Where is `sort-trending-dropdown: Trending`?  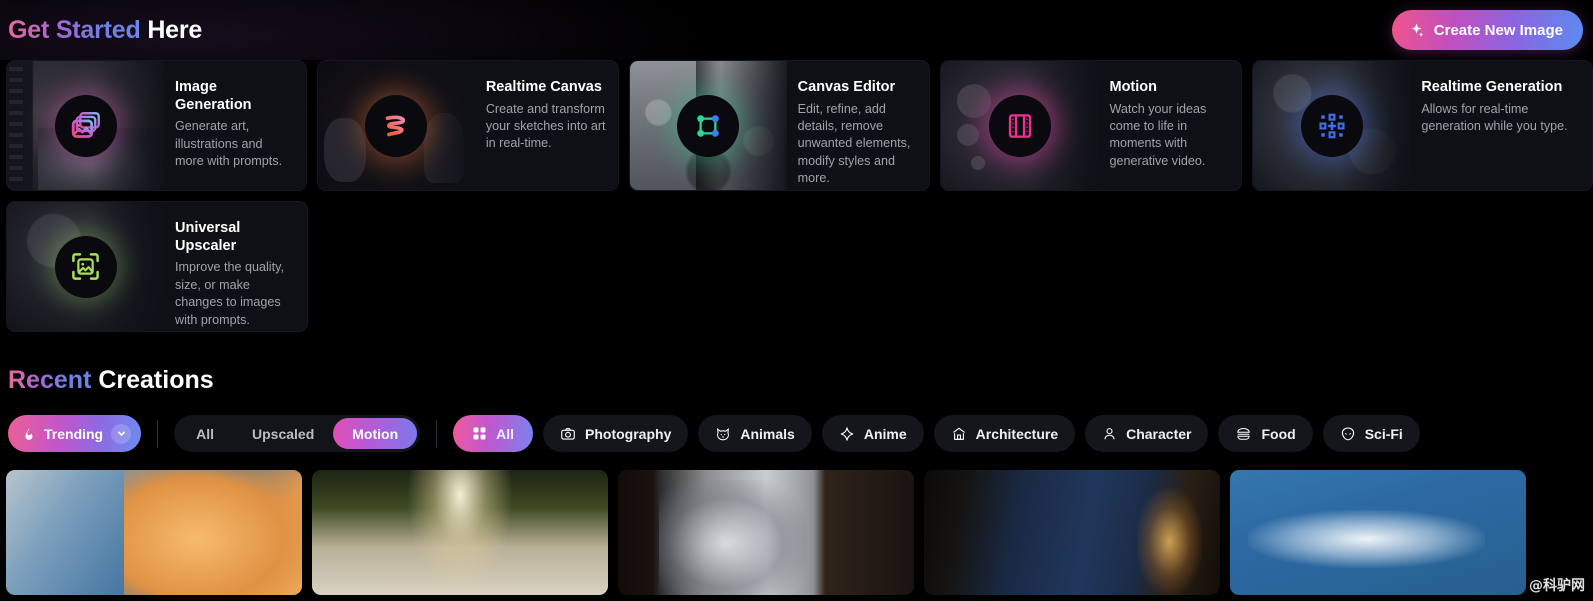 sort-trending-dropdown: Trending is located at coordinates (75, 433).